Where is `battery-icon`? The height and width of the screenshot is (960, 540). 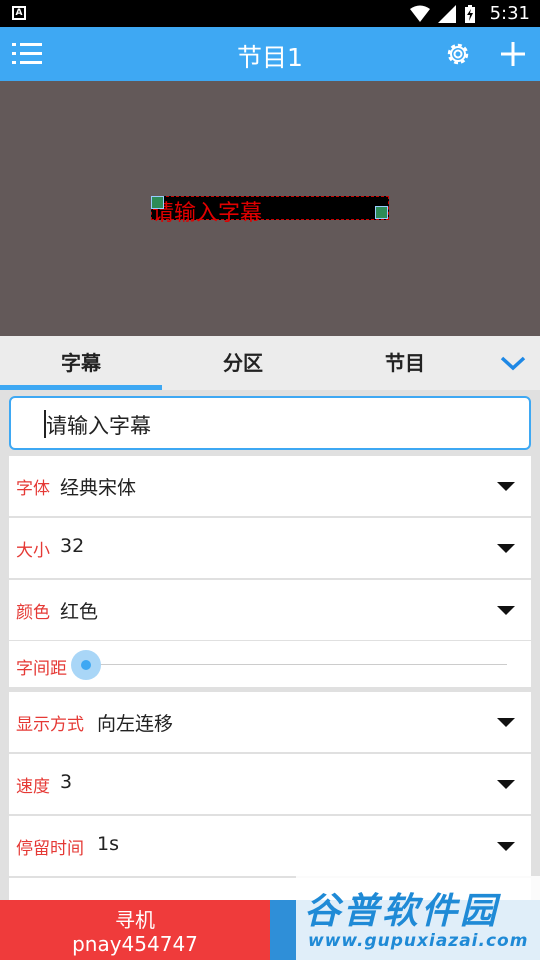 battery-icon is located at coordinates (470, 14).